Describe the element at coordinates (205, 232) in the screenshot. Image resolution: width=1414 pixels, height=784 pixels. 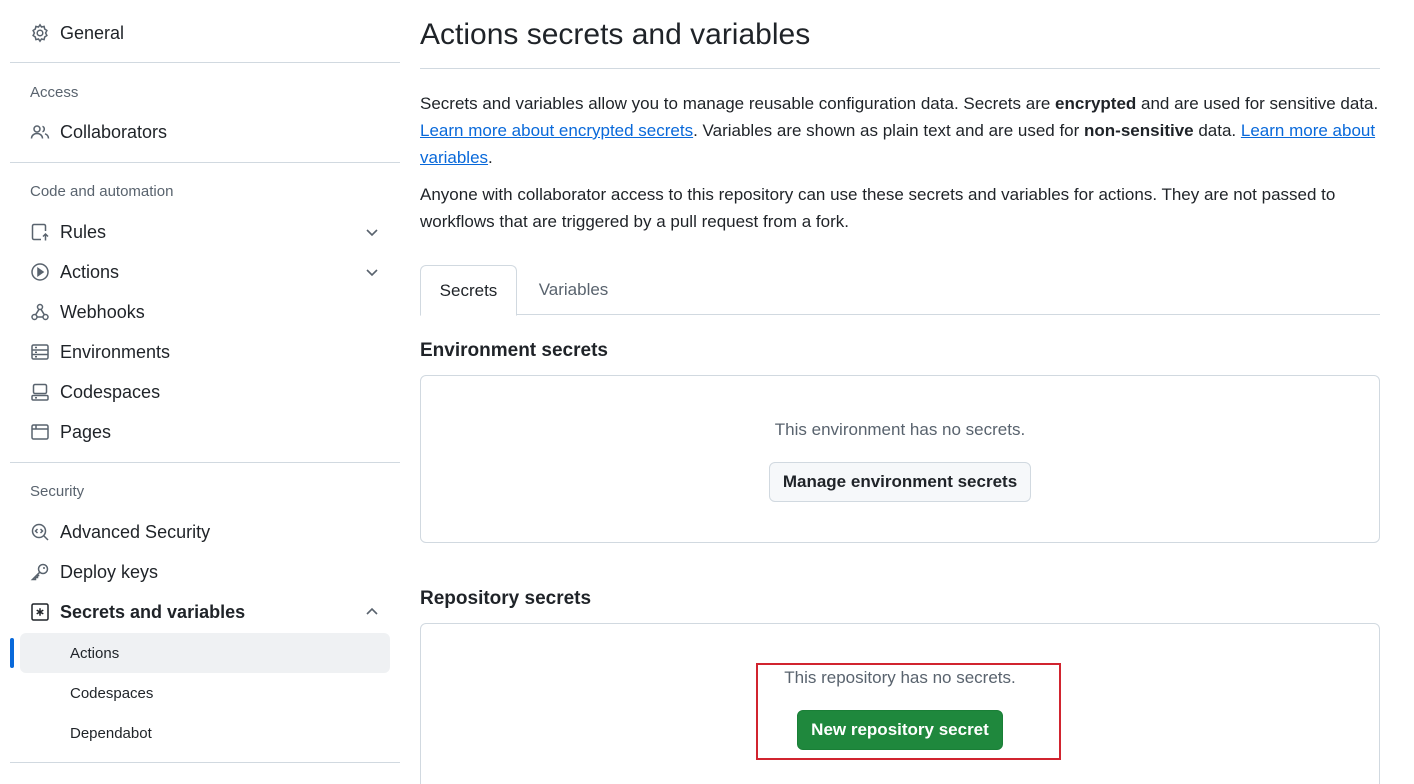
I see `sidebar-item-rules: Rules` at that location.